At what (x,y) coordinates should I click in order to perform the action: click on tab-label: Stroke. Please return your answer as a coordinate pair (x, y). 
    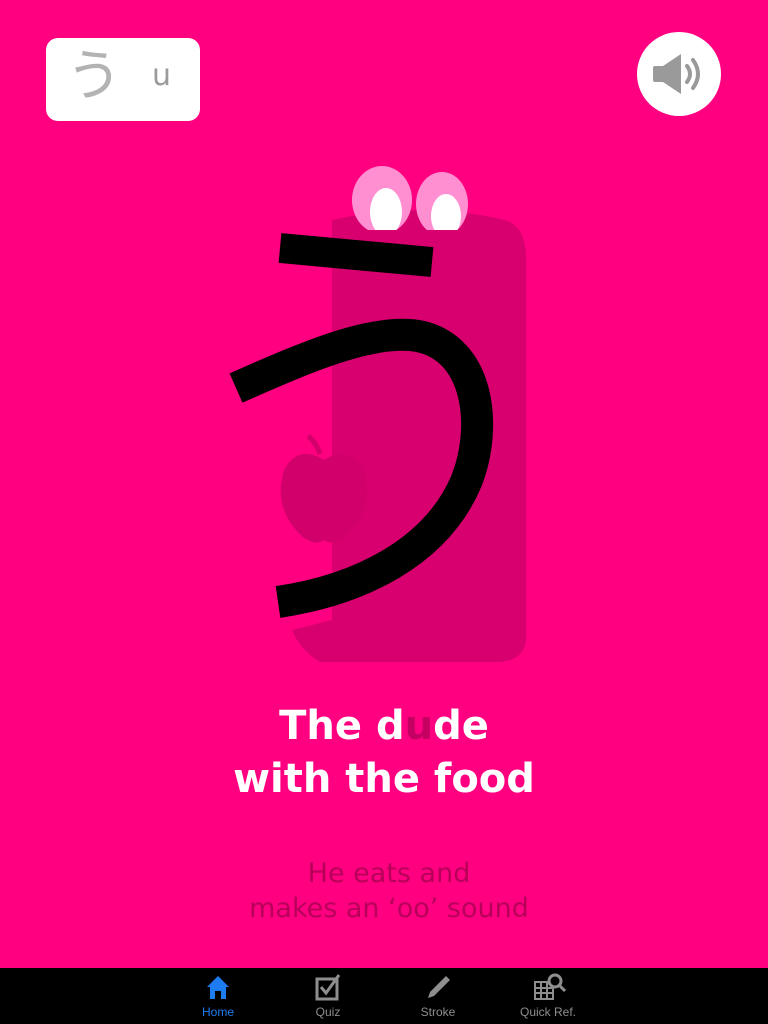
    Looking at the image, I should click on (438, 1012).